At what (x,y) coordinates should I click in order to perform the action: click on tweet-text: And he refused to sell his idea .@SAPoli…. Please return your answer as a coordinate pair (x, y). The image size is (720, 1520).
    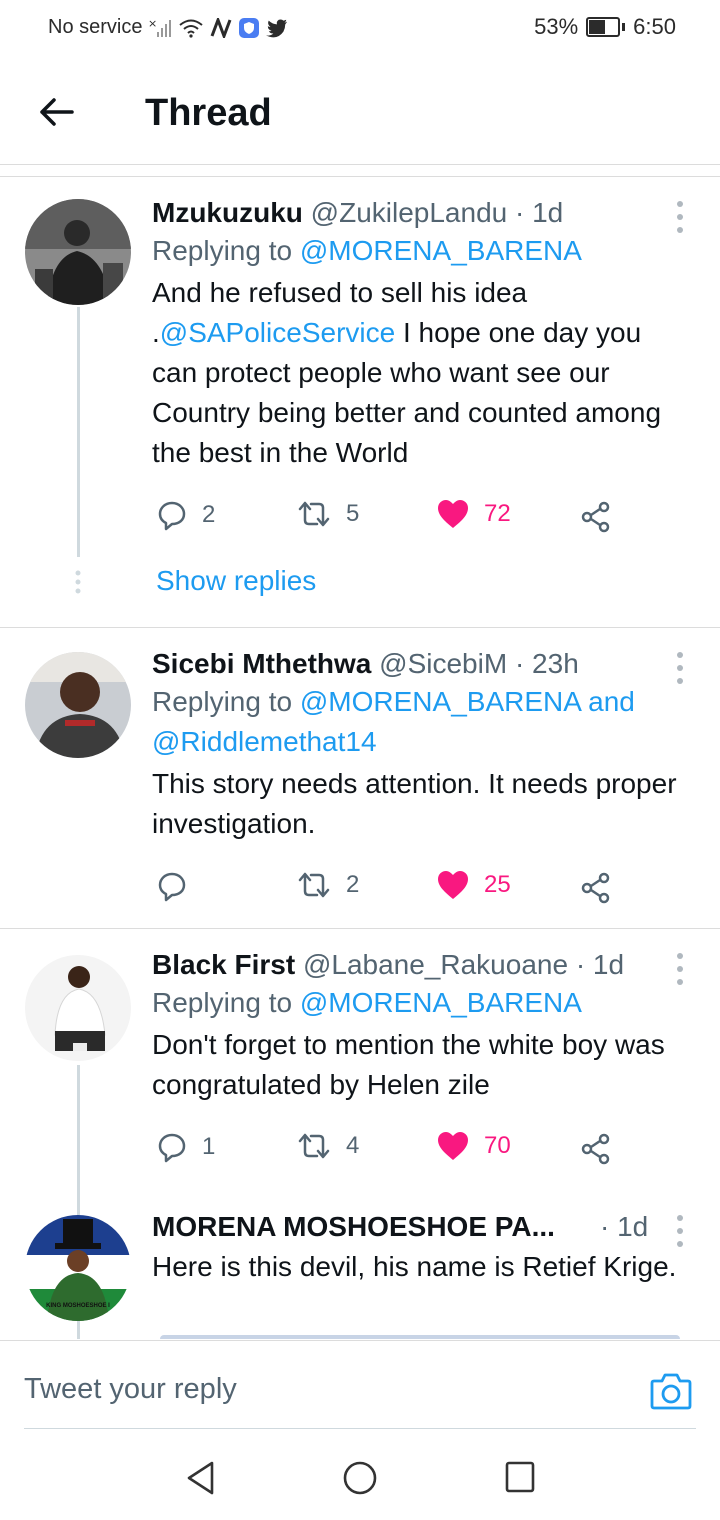
    Looking at the image, I should click on (422, 373).